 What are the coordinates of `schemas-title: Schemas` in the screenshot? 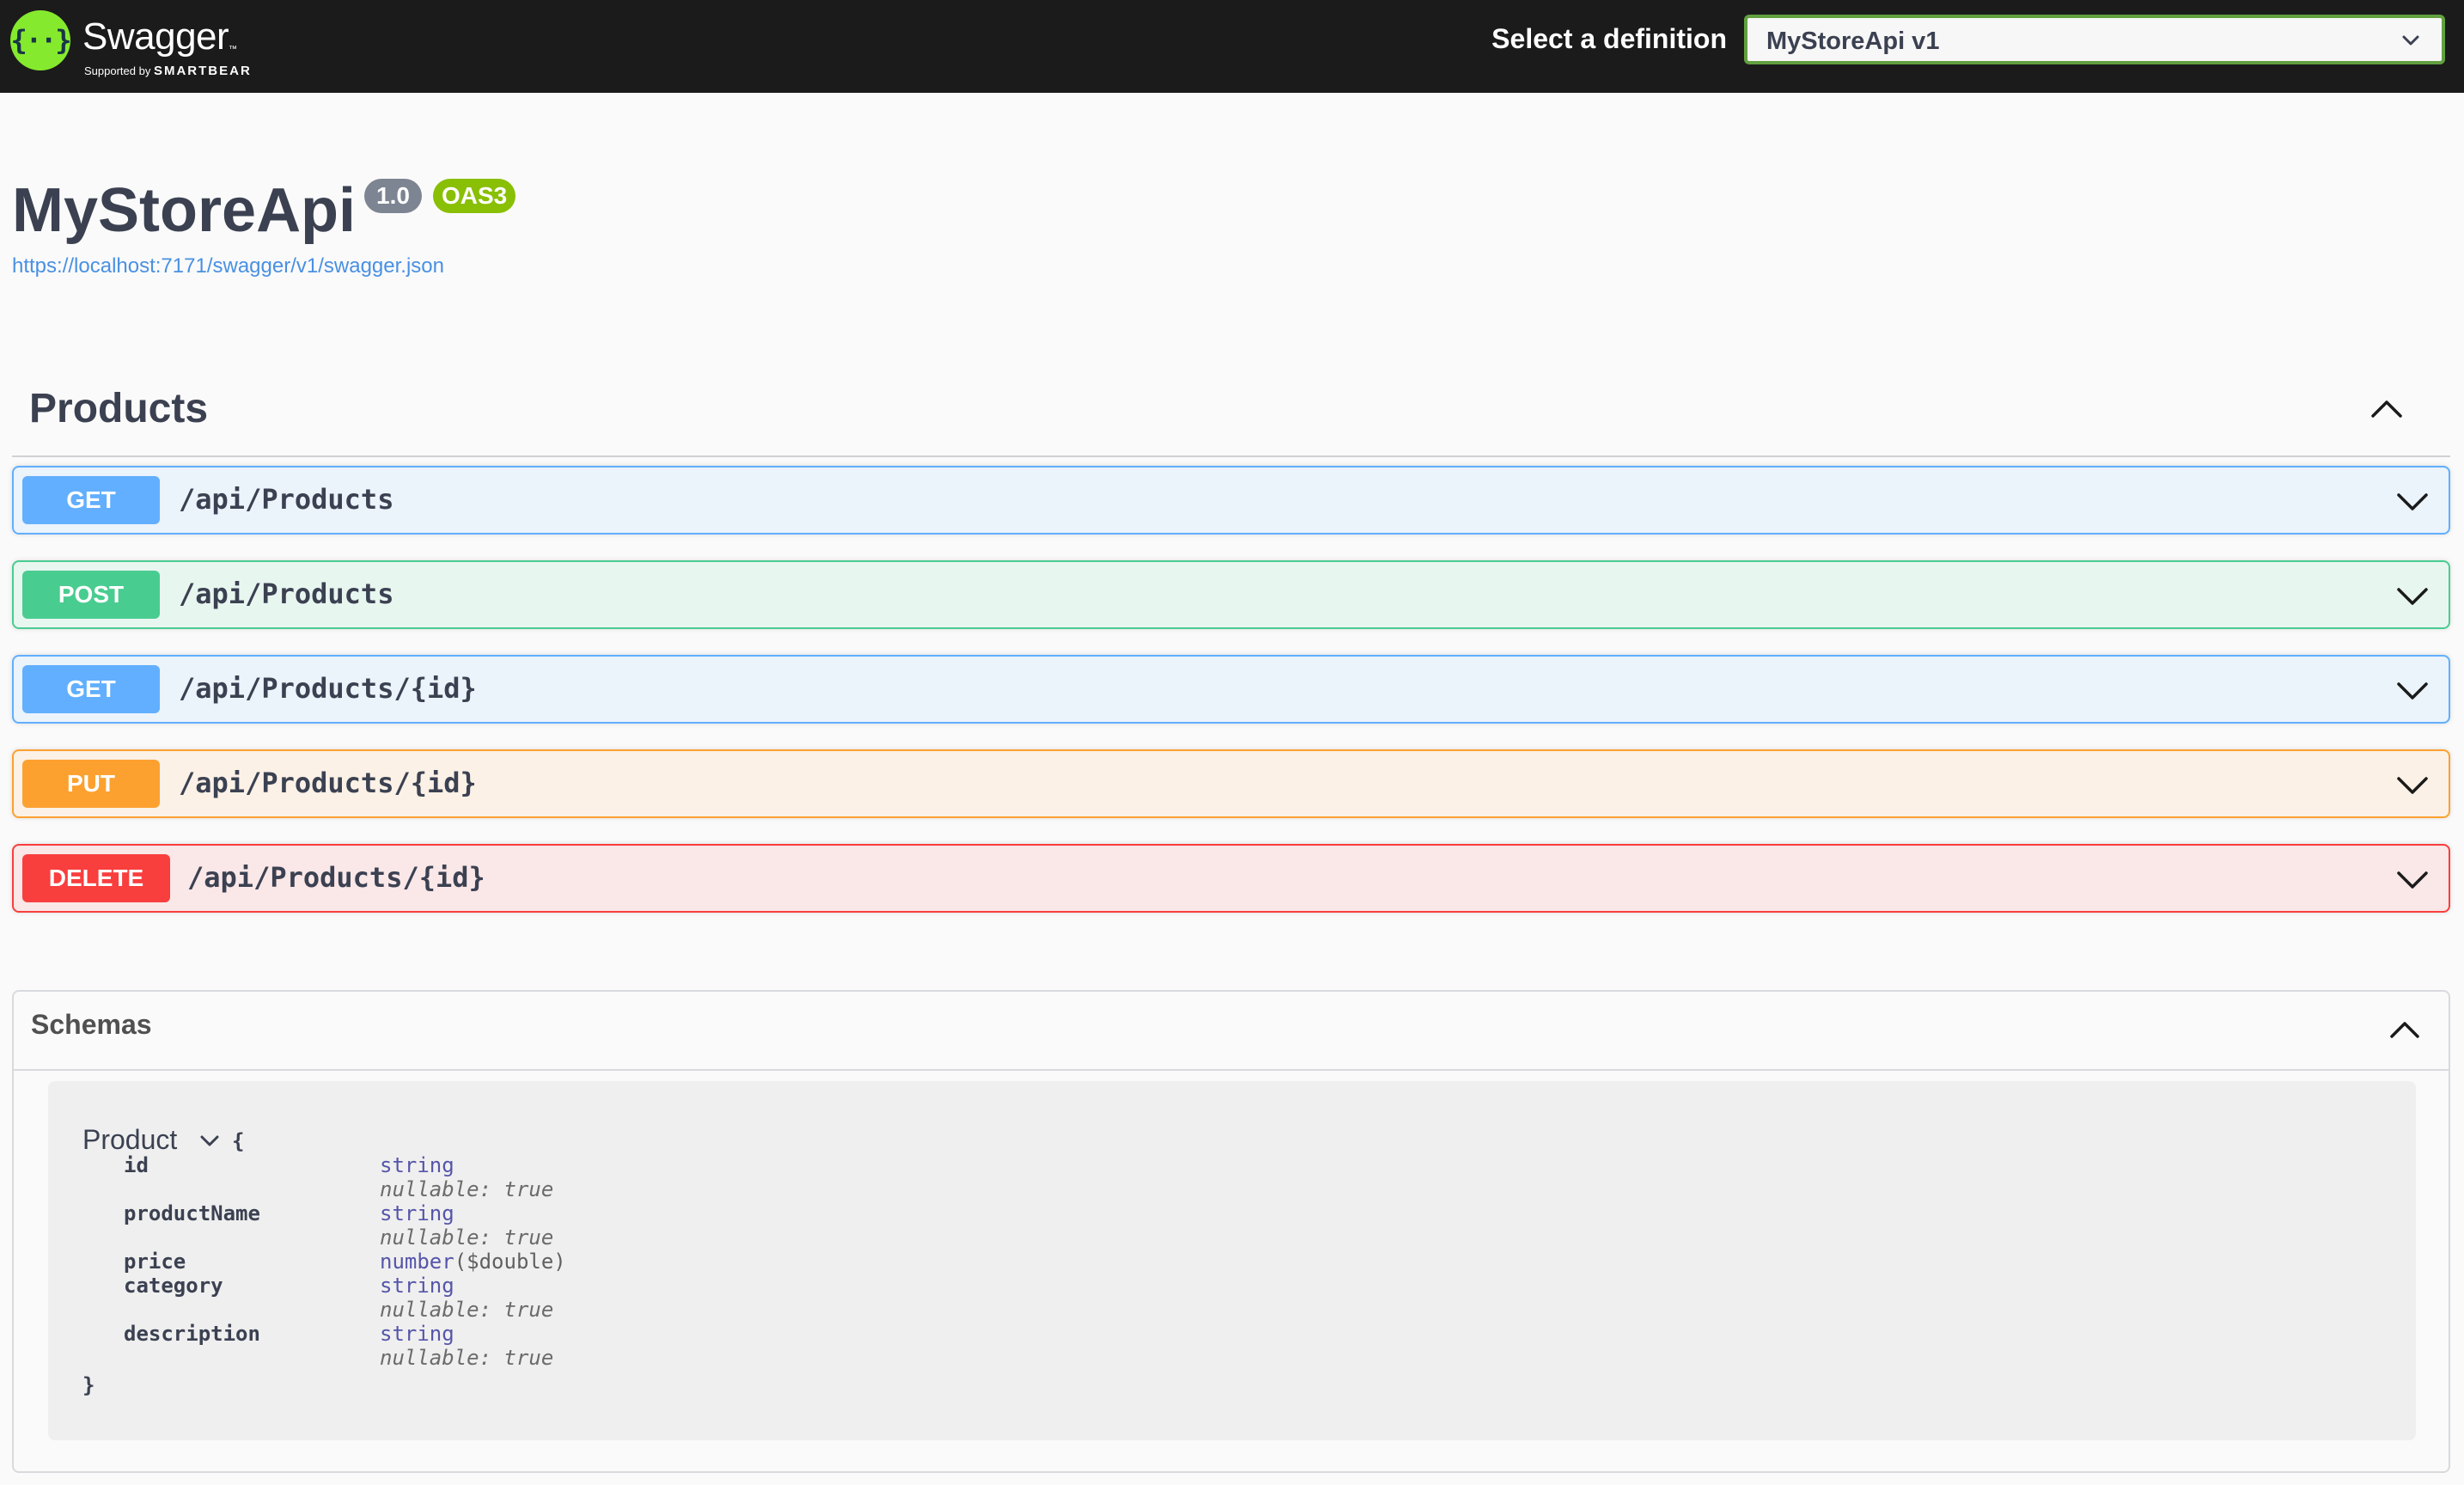 It's located at (91, 1024).